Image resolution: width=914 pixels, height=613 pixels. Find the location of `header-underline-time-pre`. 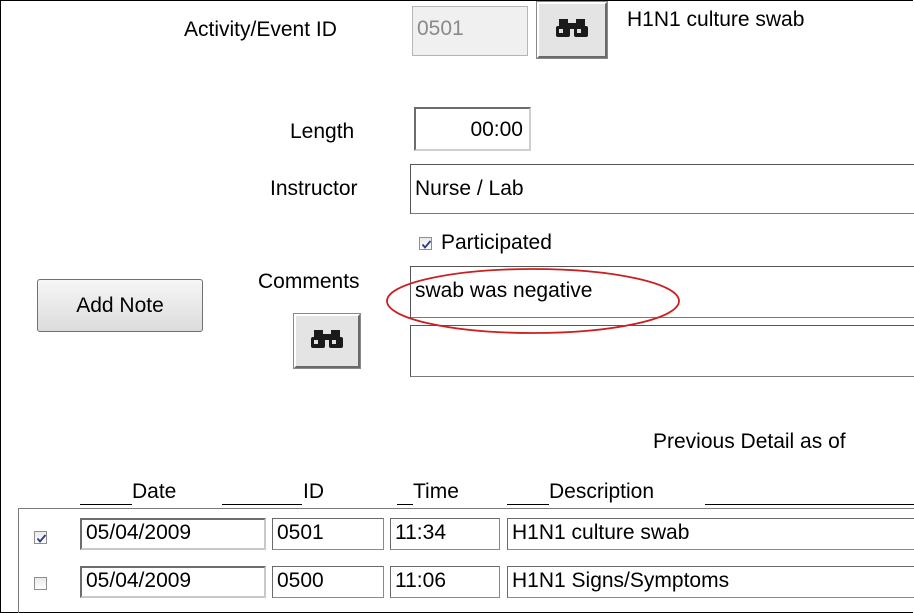

header-underline-time-pre is located at coordinates (405, 504).